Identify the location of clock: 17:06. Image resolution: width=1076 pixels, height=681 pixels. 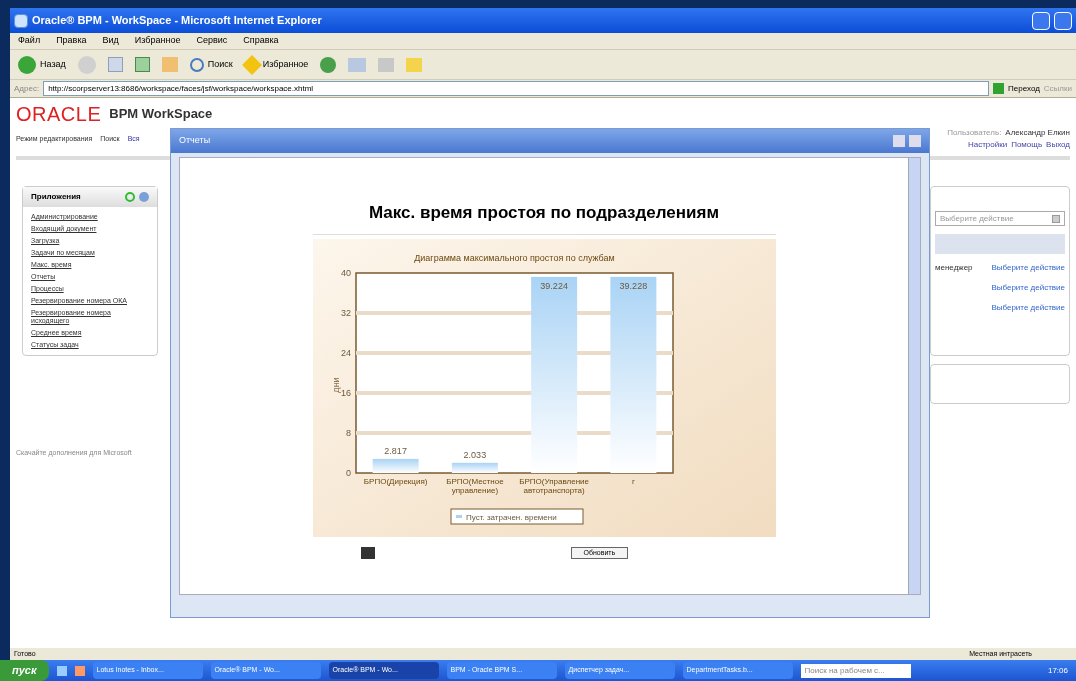
(1057, 670).